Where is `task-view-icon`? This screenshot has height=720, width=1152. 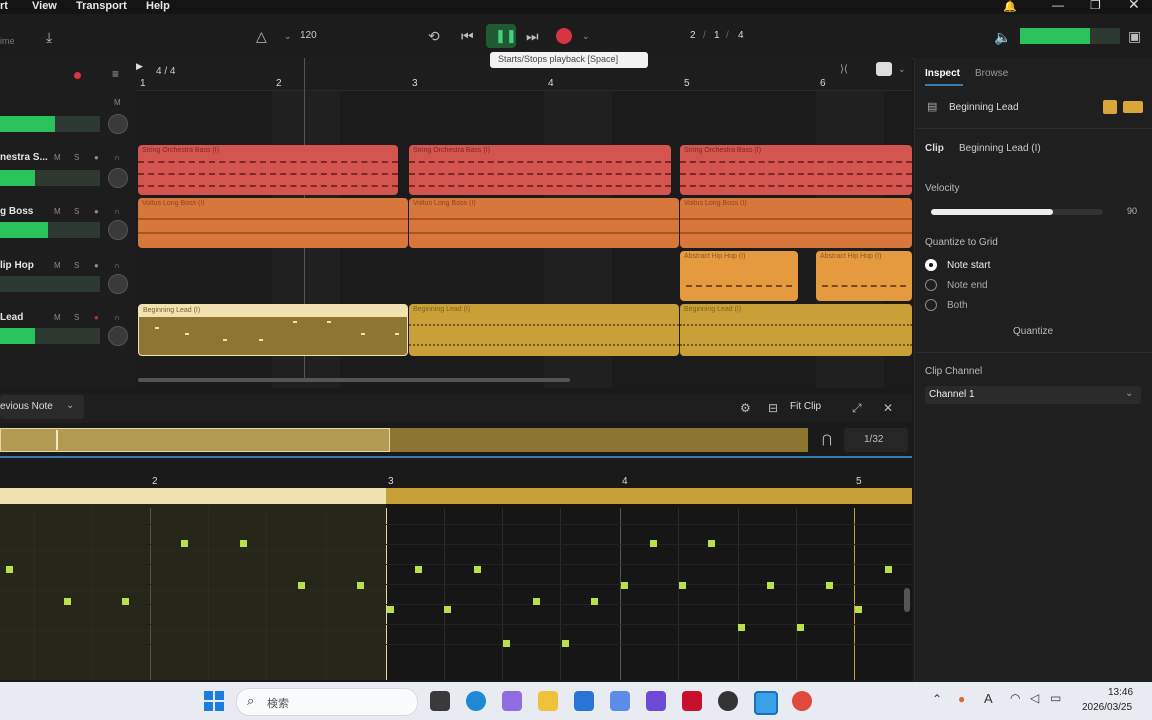 task-view-icon is located at coordinates (440, 701).